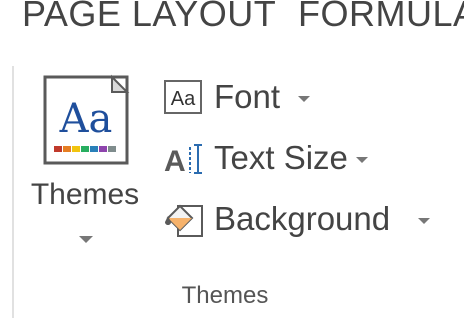 Image resolution: width=464 pixels, height=318 pixels. I want to click on themes-icon-letters: Aa, so click(86, 119).